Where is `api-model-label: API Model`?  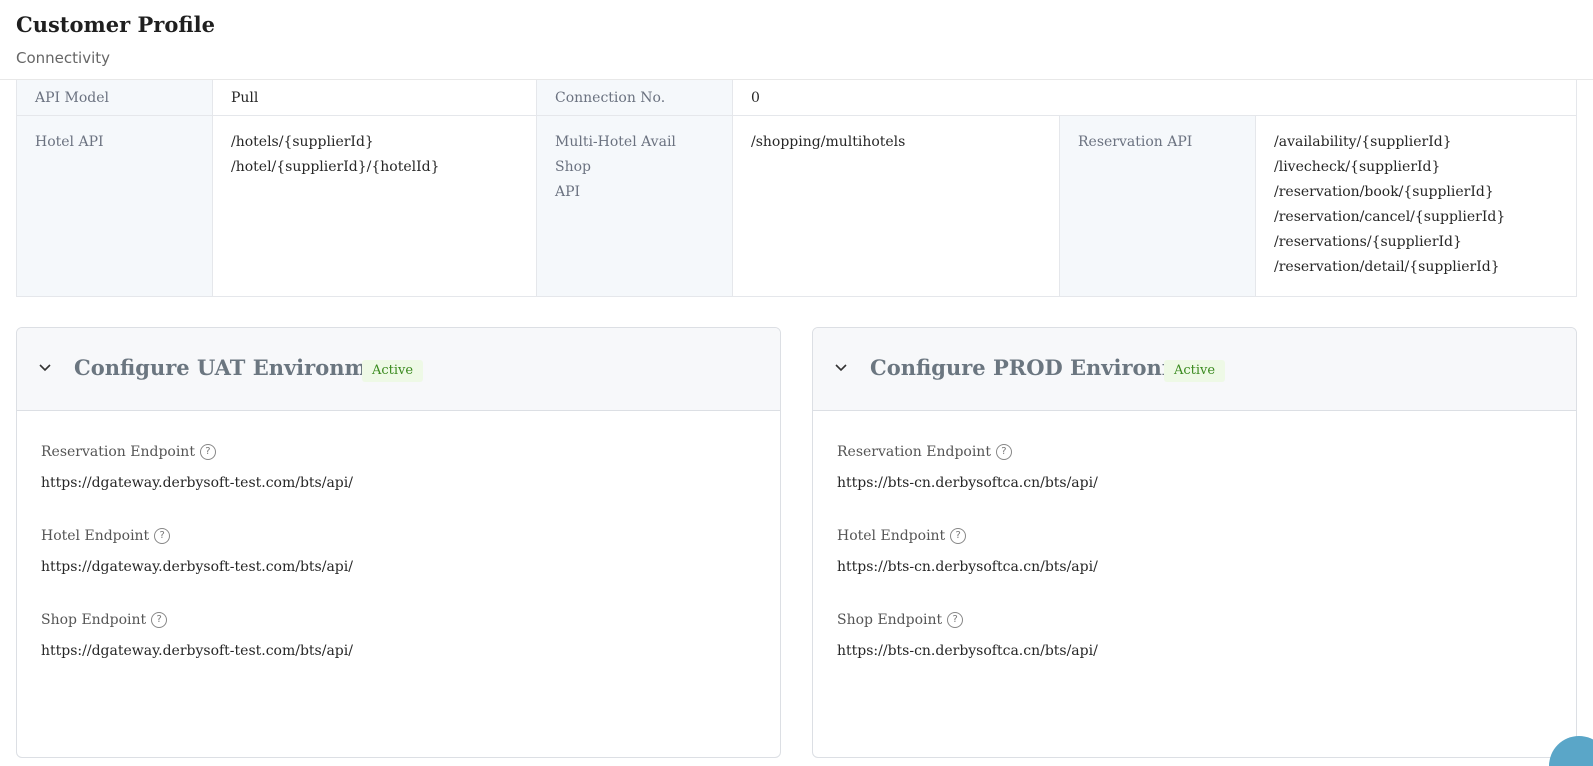 api-model-label: API Model is located at coordinates (115, 97).